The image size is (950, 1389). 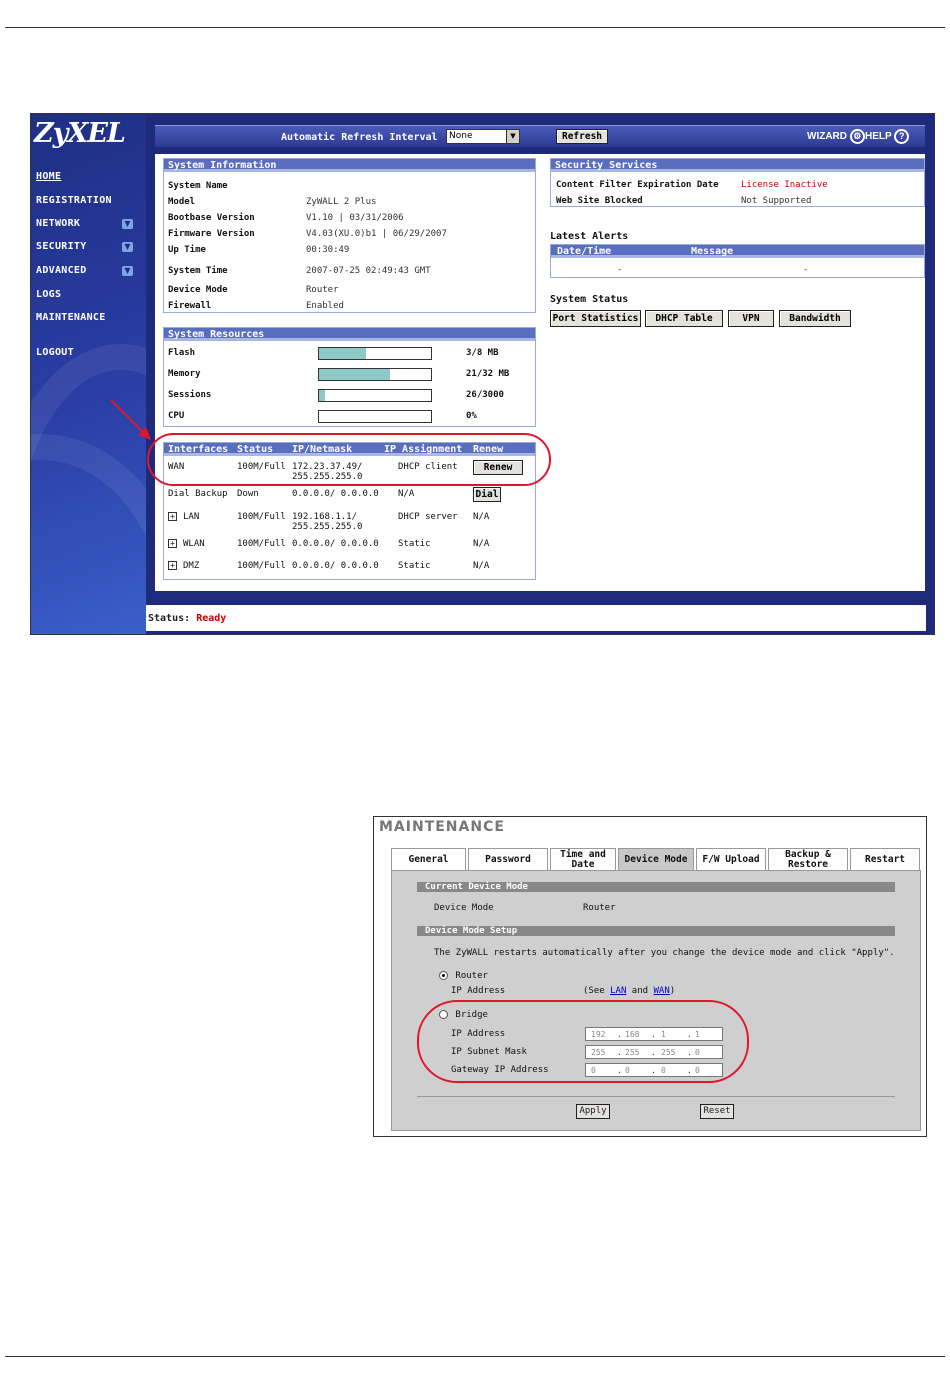 I want to click on sysinfo-label: Up Time, so click(x=187, y=250).